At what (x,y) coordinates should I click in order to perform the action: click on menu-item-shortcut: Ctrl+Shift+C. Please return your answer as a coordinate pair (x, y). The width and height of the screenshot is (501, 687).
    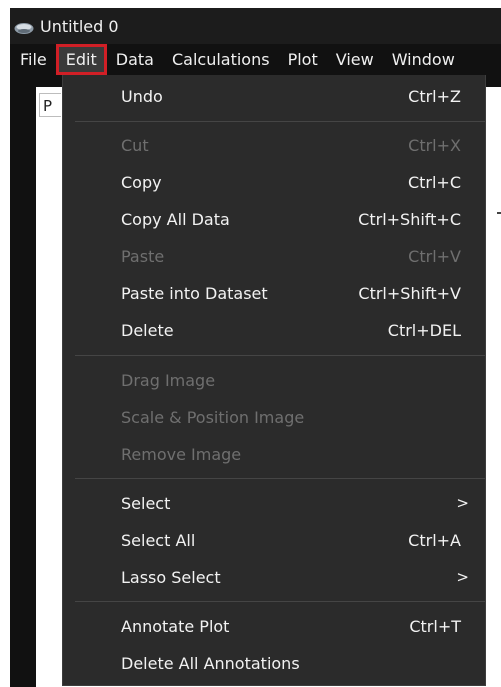
    Looking at the image, I should click on (409, 219).